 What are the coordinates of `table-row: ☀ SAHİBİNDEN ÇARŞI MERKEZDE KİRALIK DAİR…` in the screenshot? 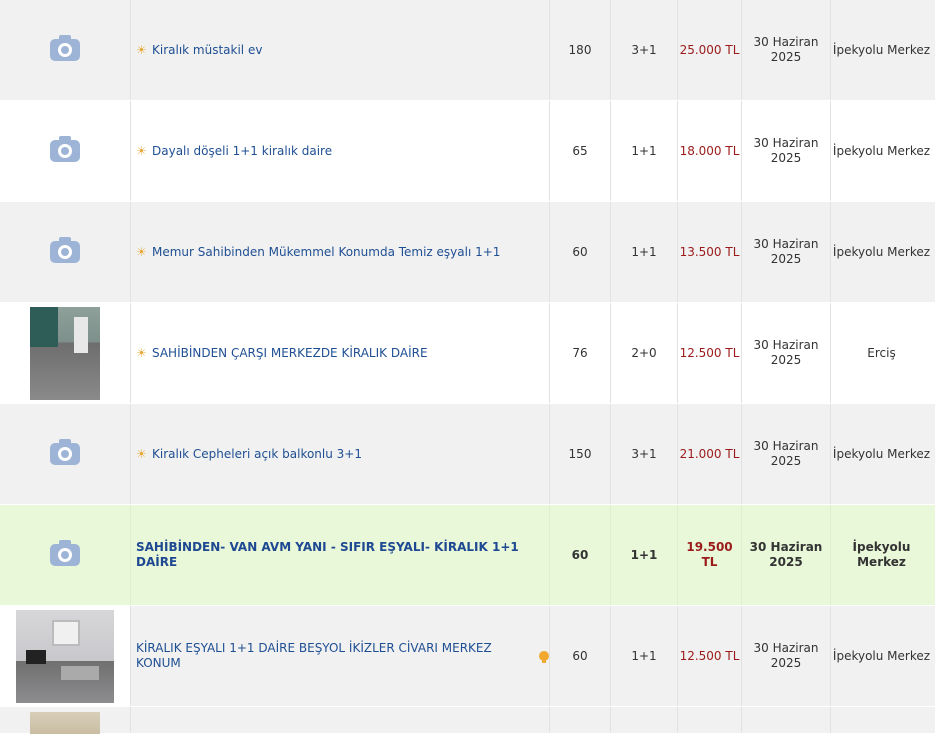 It's located at (467, 353).